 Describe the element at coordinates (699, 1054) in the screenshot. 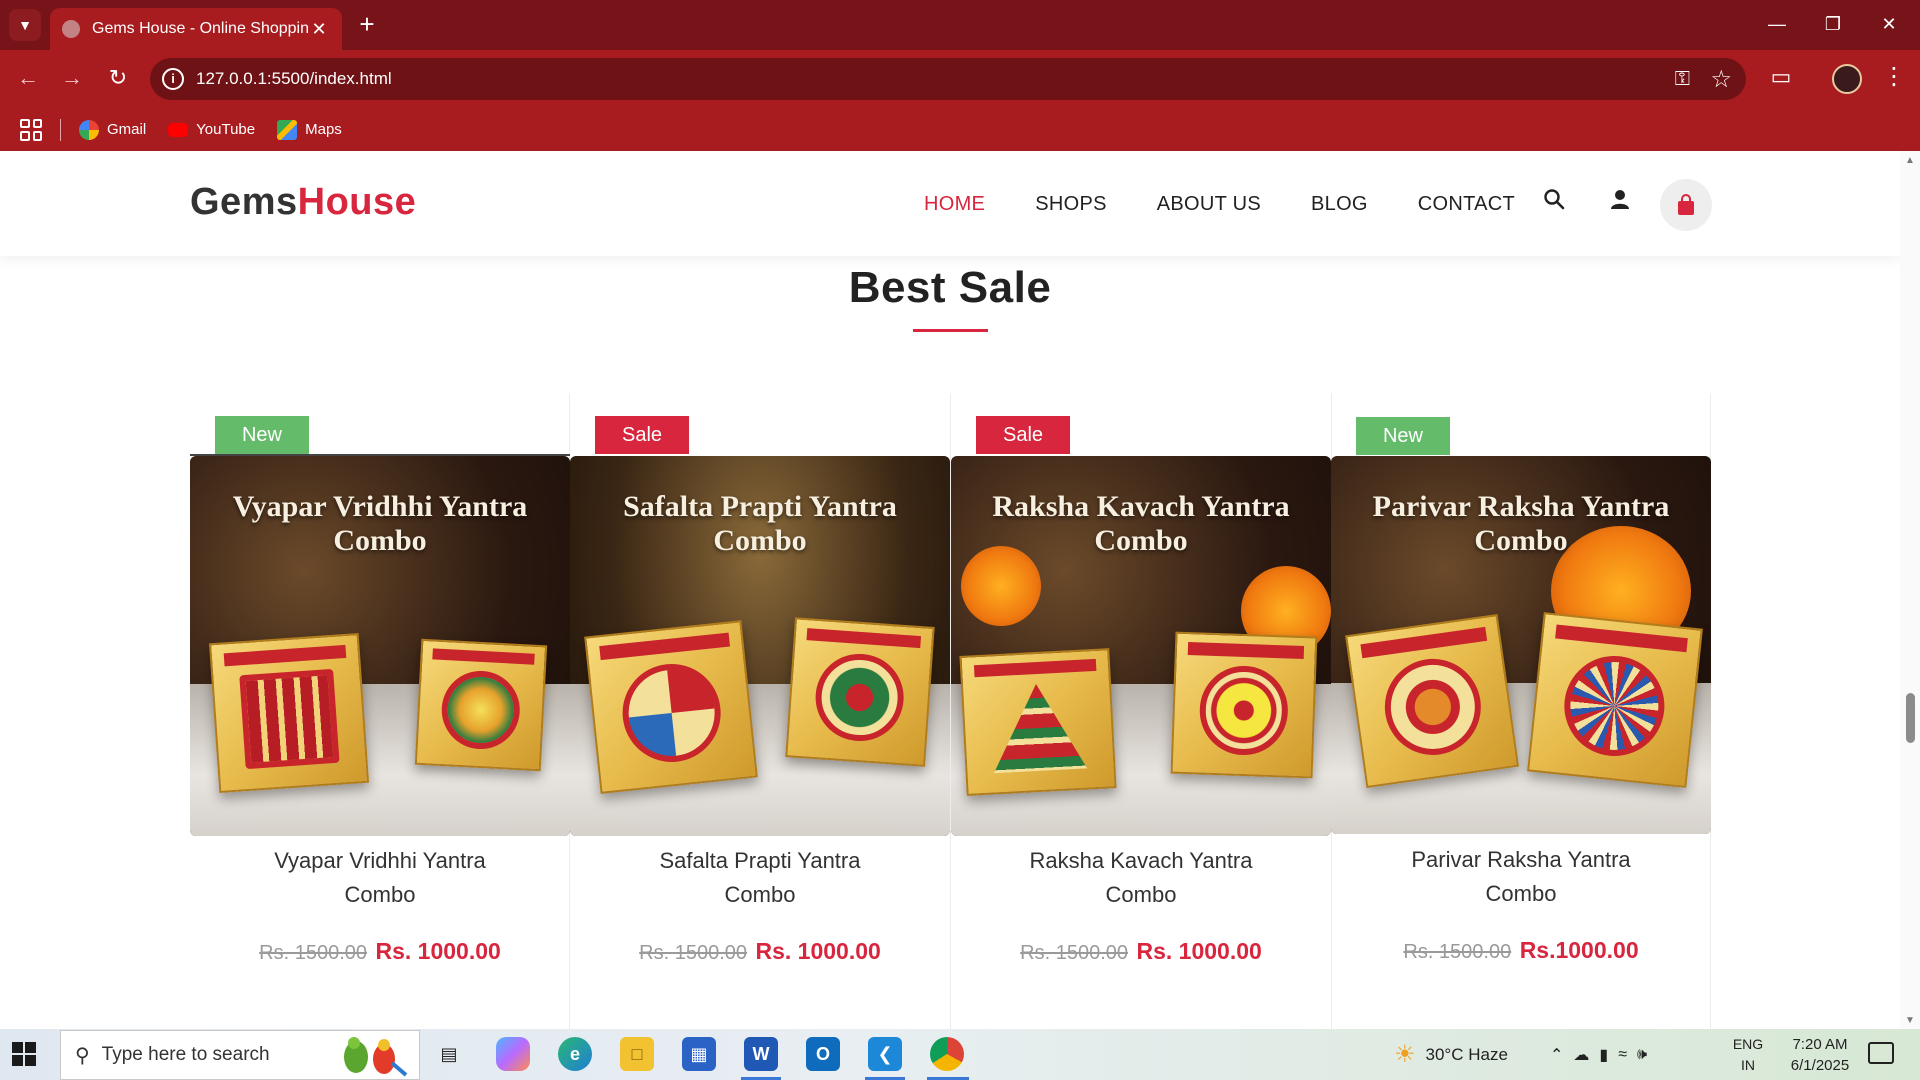

I see `microsoft-store-icon: ▦` at that location.